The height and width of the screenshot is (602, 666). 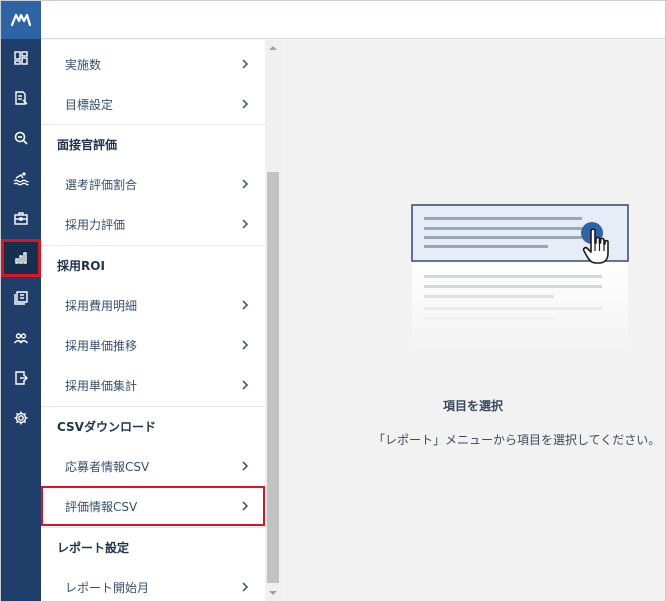 I want to click on gear-icon, so click(x=21, y=418).